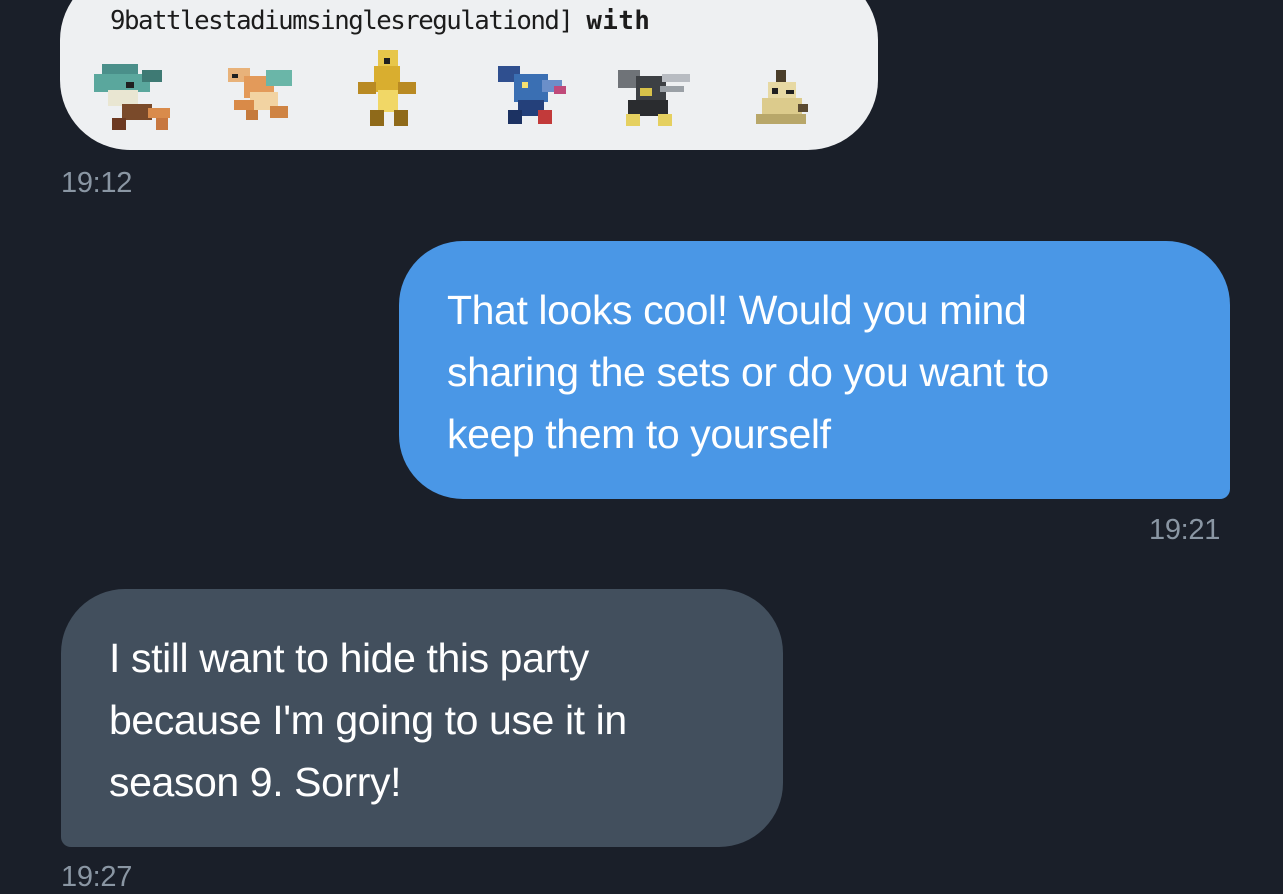  What do you see at coordinates (134, 98) in the screenshot?
I see `pokemon-sprite-1-icon` at bounding box center [134, 98].